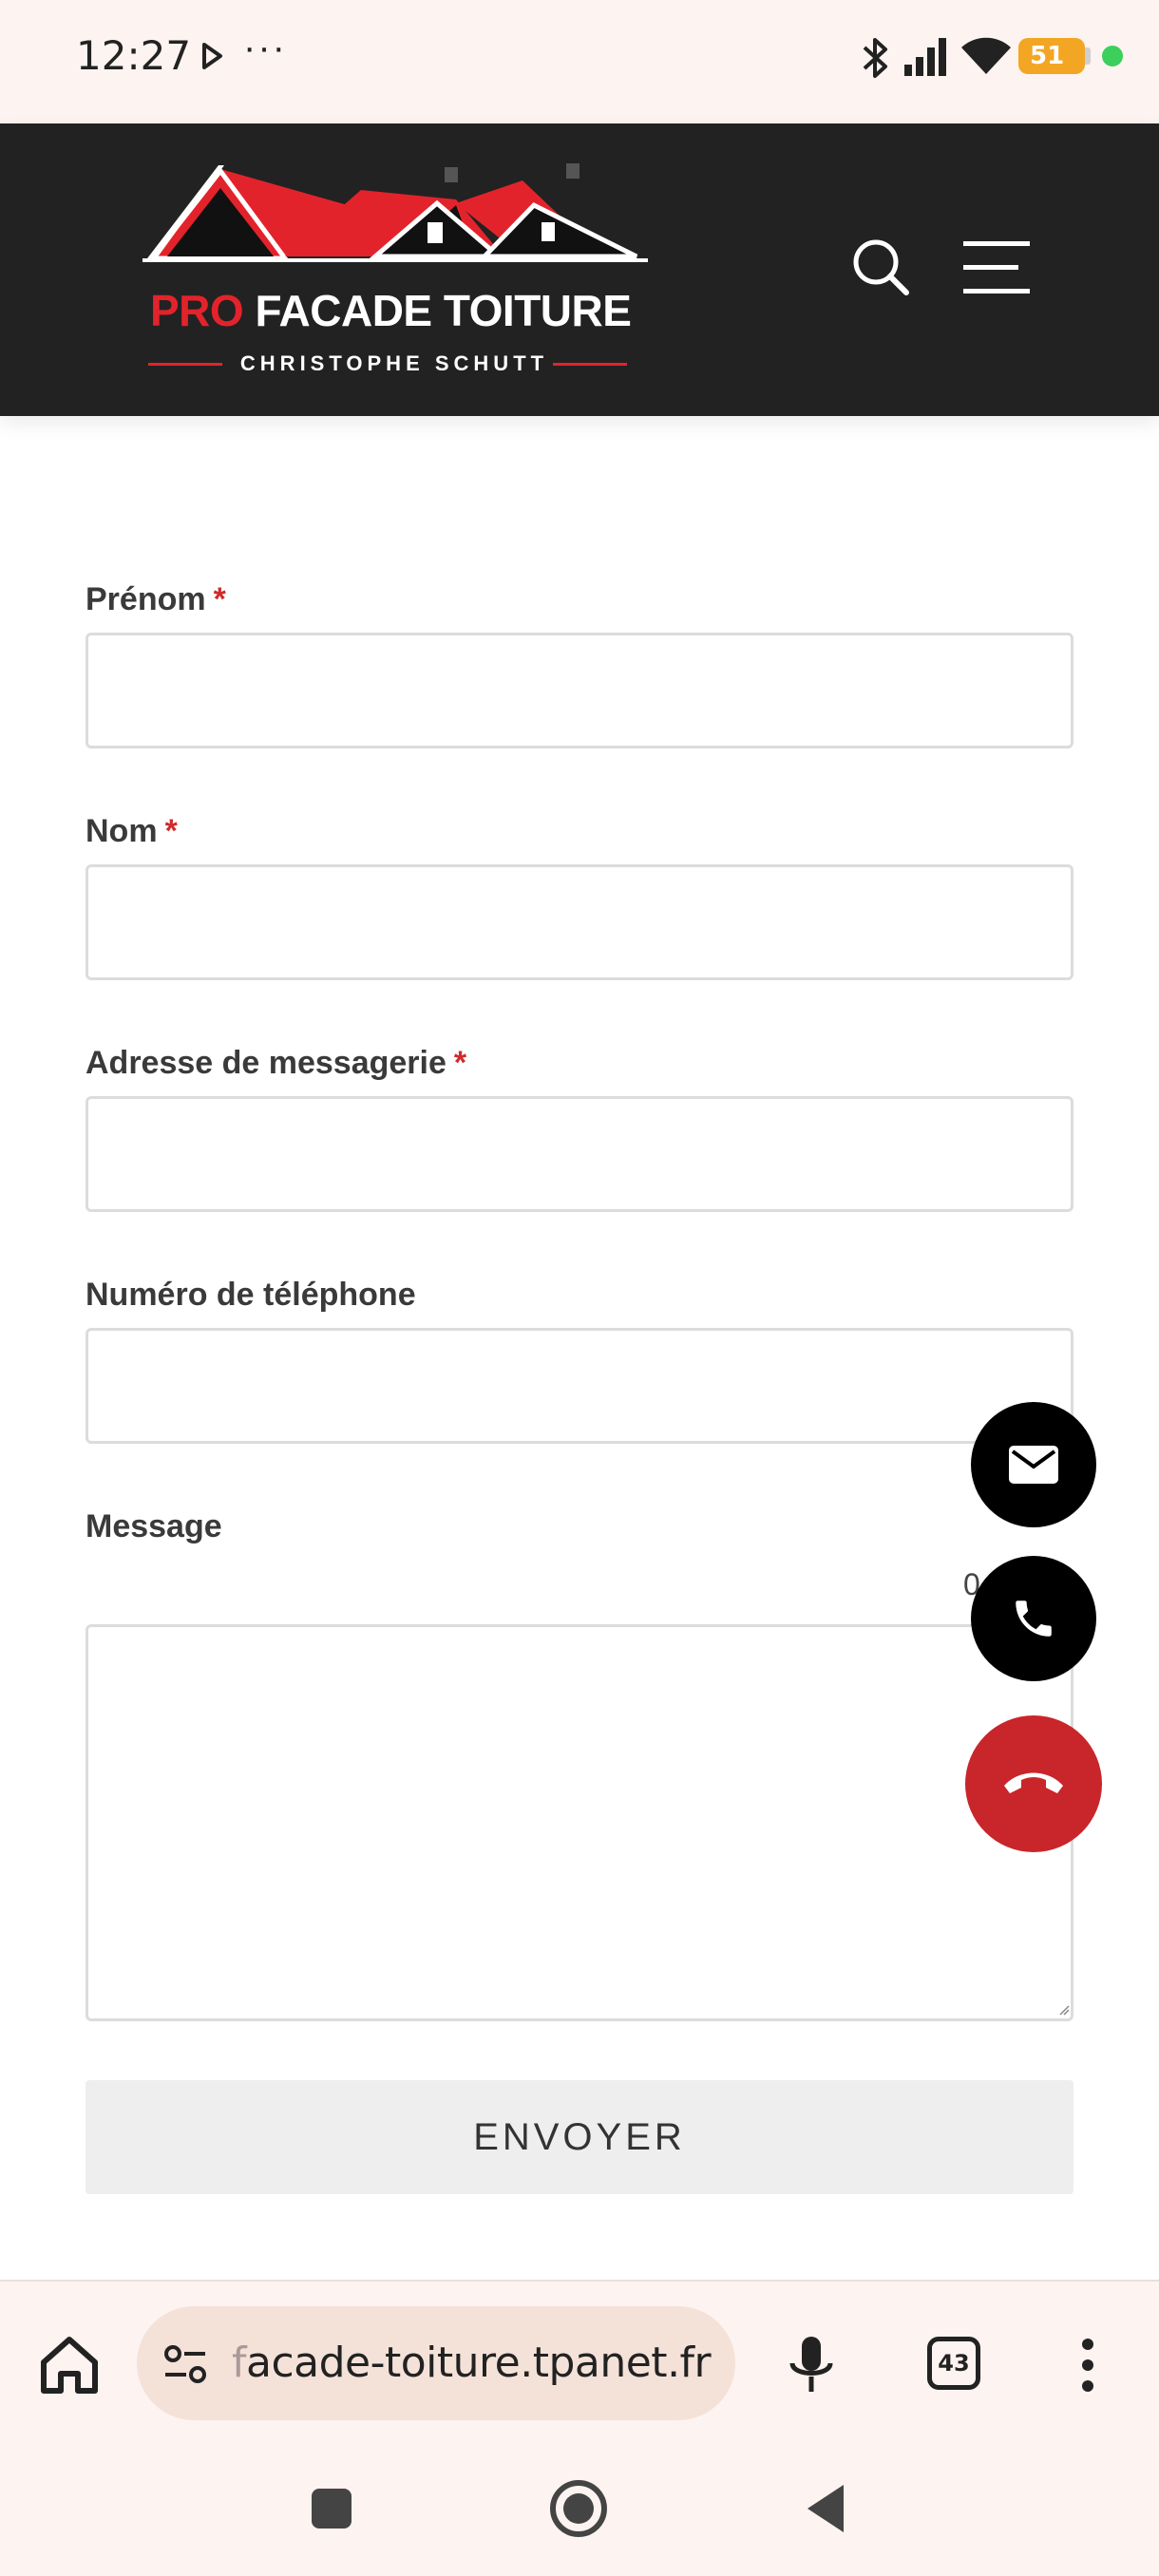 This screenshot has height=2576, width=1159. I want to click on message-textarea, so click(580, 1822).